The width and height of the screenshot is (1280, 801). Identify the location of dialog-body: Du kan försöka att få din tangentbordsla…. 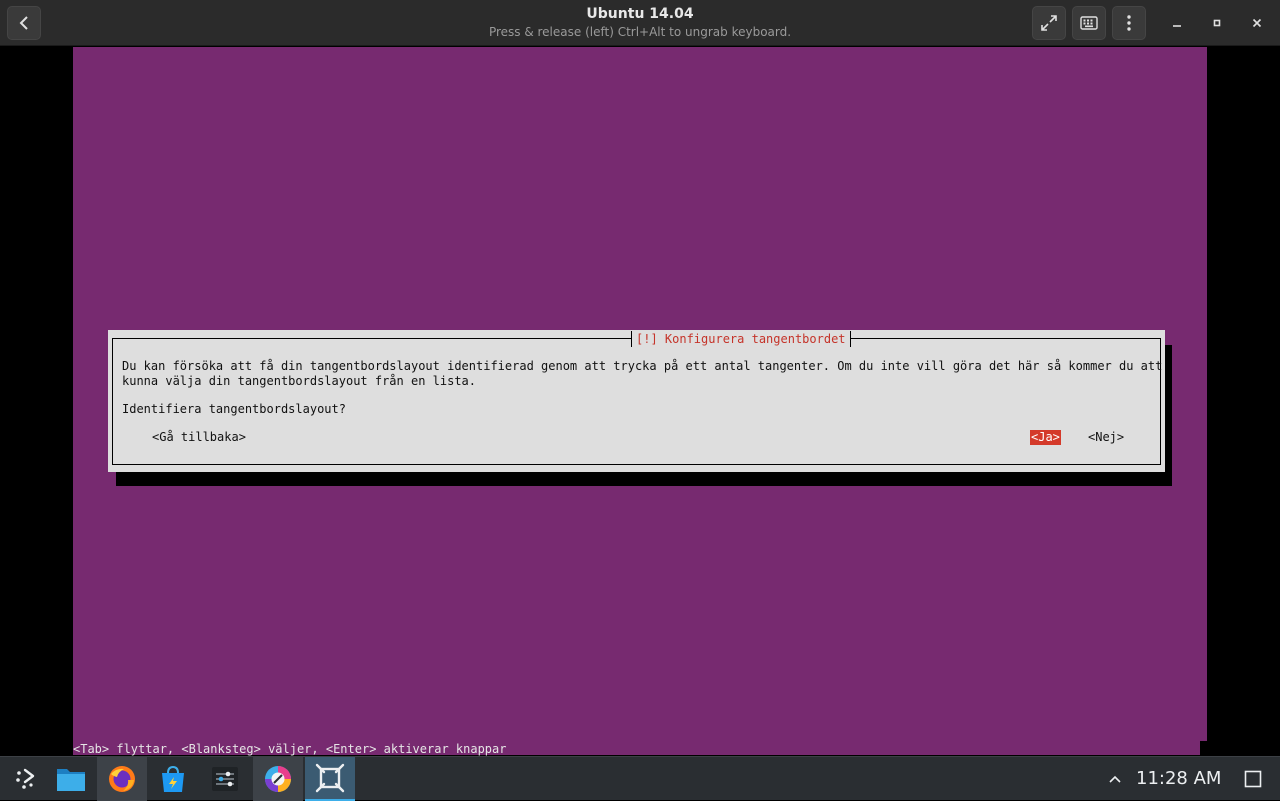
(642, 373).